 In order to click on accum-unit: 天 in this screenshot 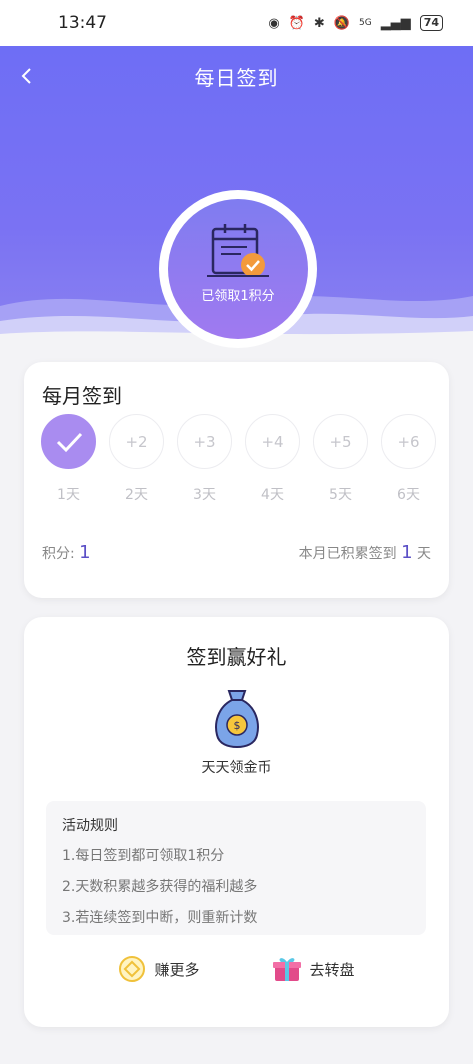, I will do `click(424, 554)`.